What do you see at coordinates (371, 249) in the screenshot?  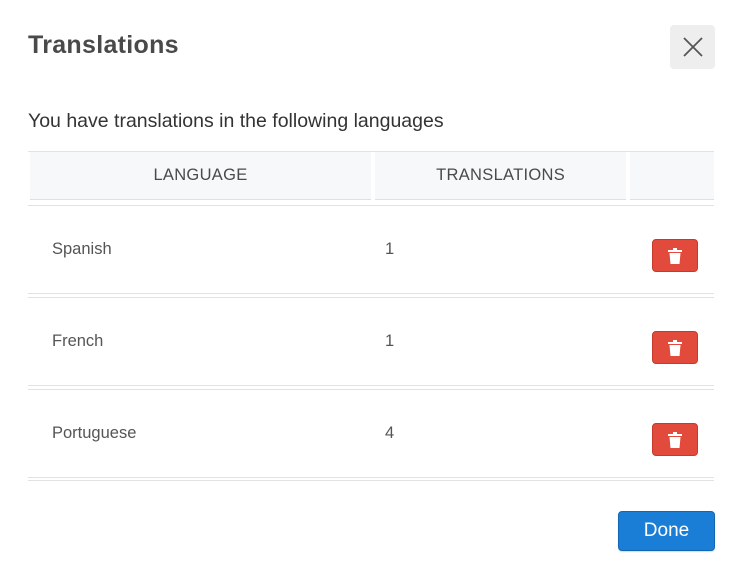 I see `table-row: Spanish 1` at bounding box center [371, 249].